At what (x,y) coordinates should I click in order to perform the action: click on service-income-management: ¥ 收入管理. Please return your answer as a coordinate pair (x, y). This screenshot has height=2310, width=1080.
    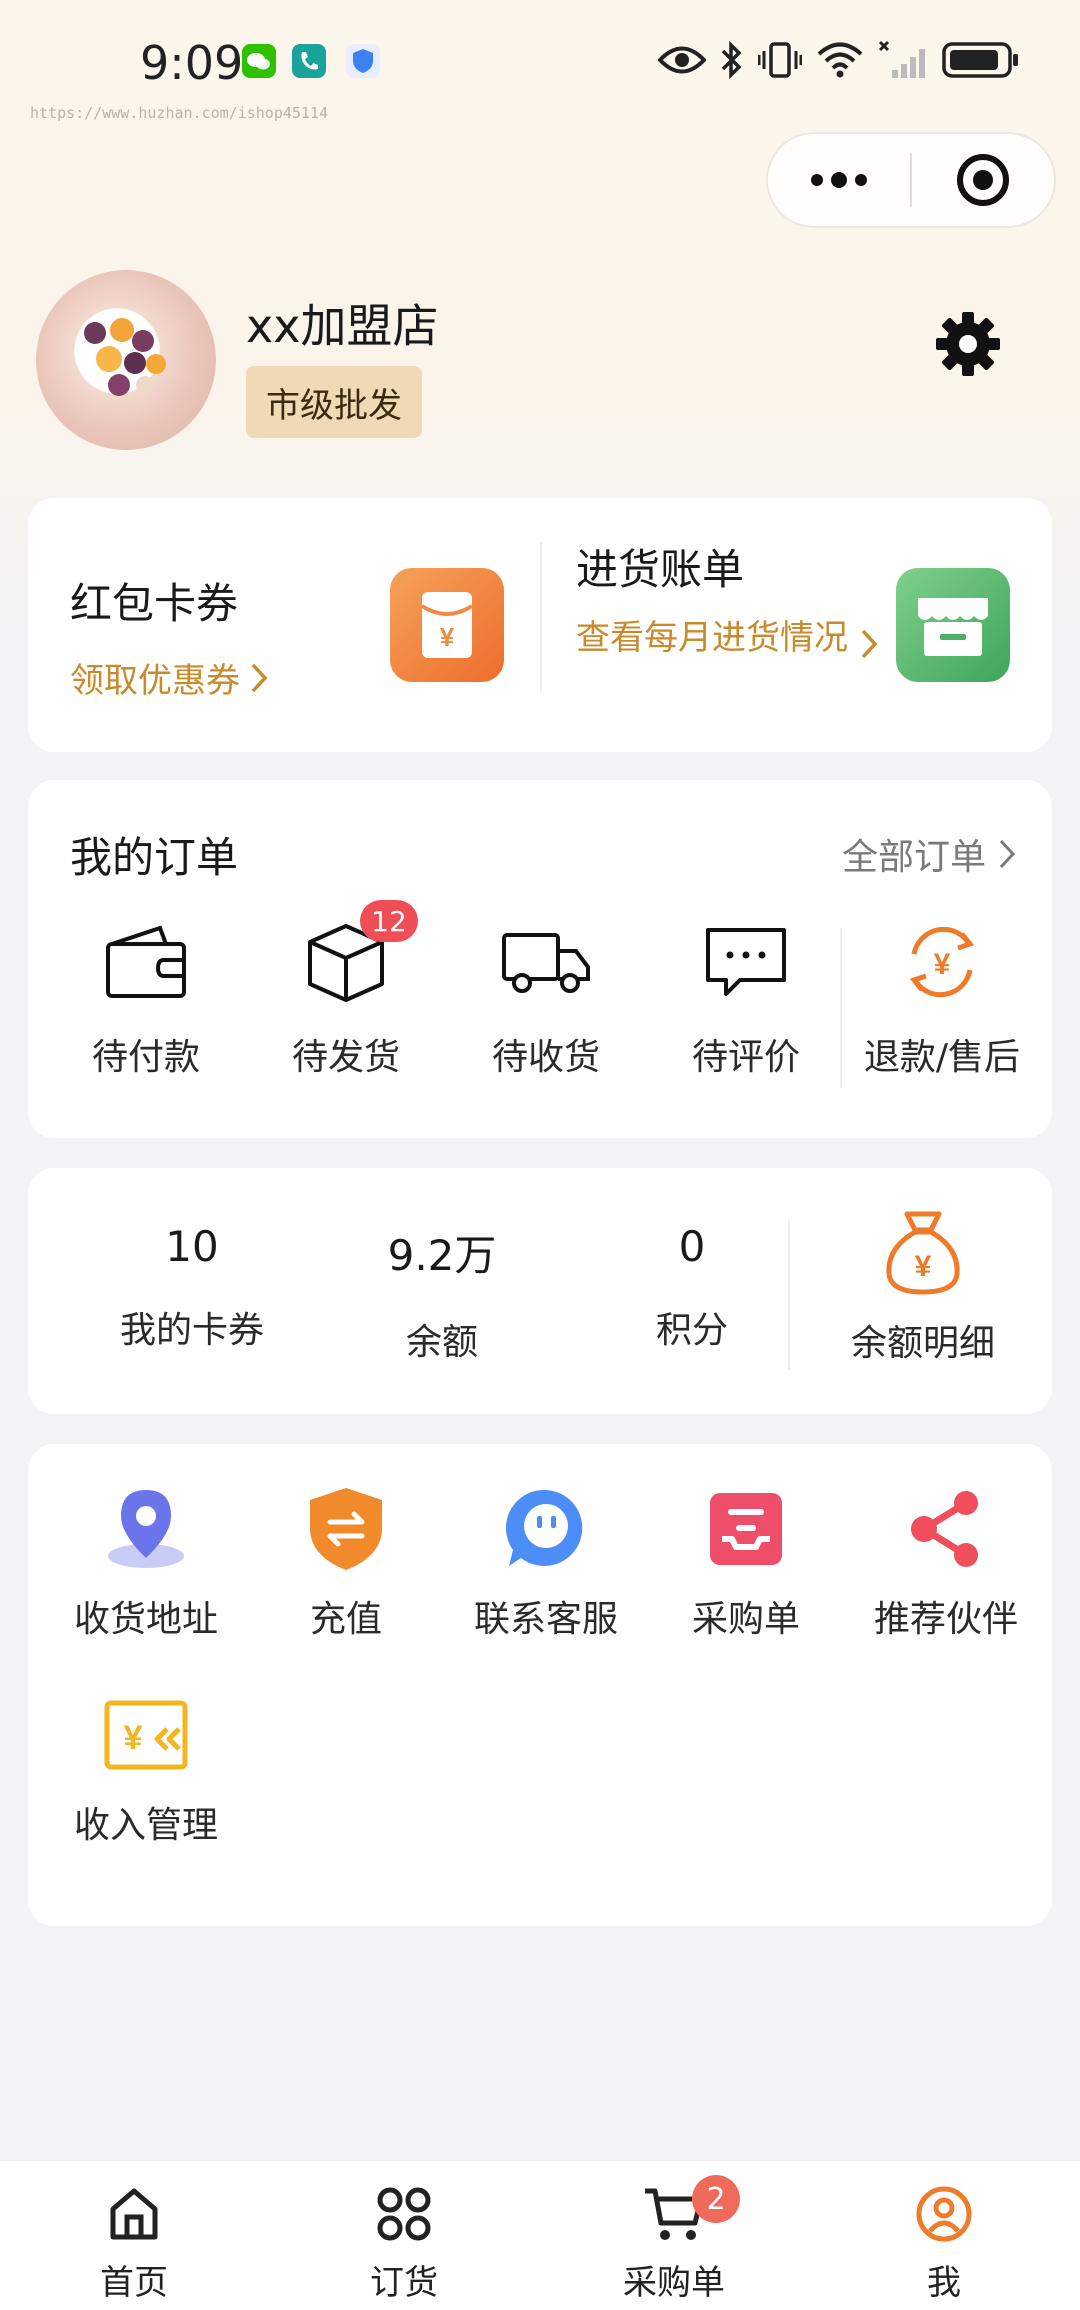
    Looking at the image, I should click on (146, 1768).